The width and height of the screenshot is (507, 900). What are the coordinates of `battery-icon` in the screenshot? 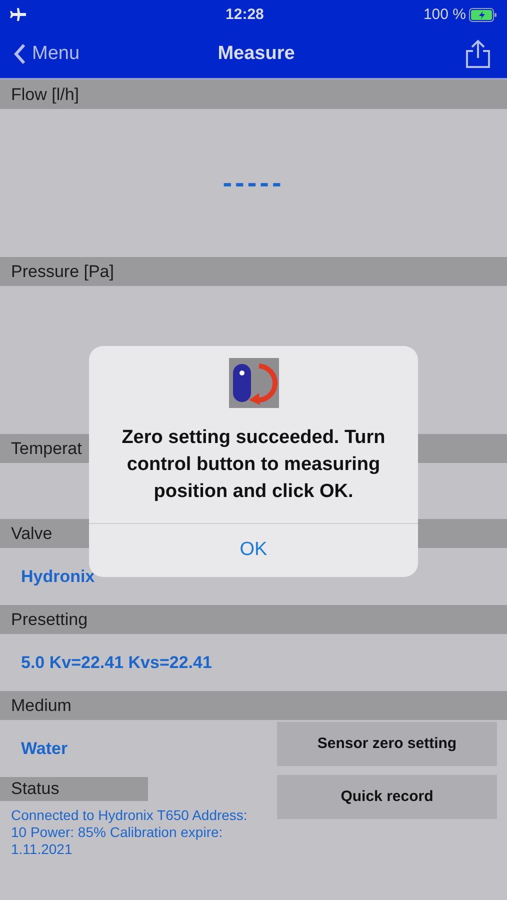 It's located at (482, 15).